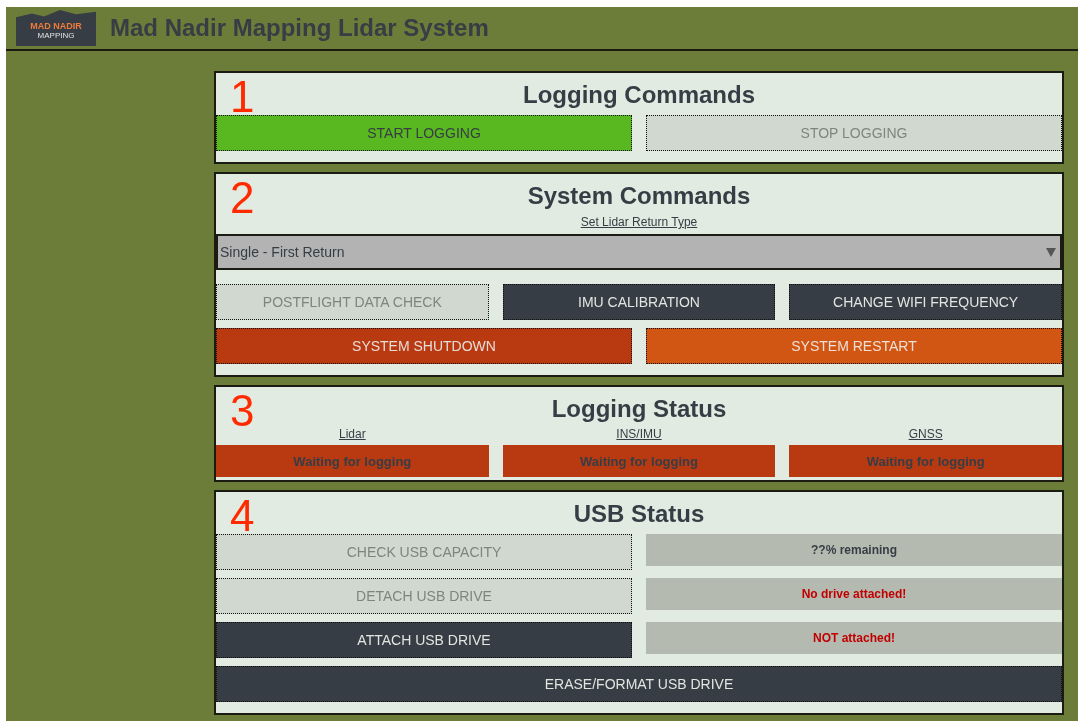  I want to click on section-title: System Commands, so click(639, 196).